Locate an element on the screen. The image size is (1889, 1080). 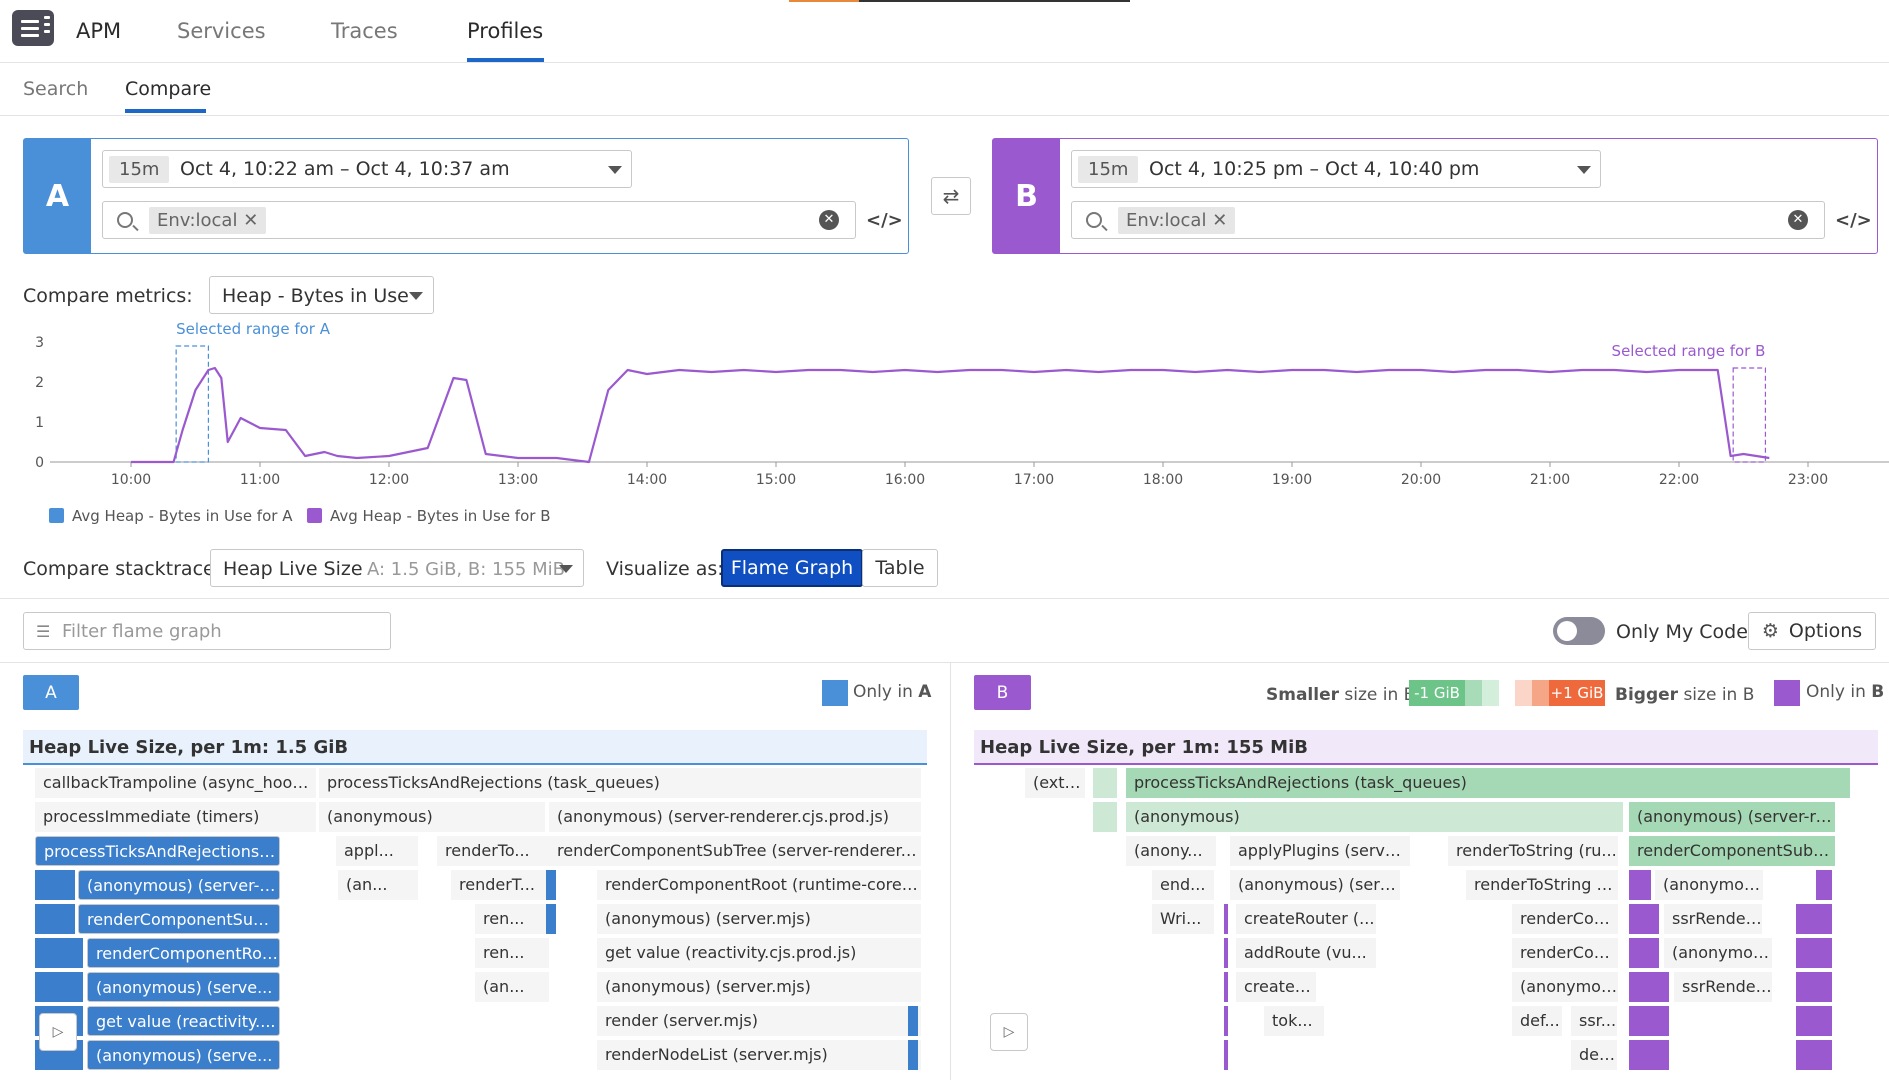
timerange-picker-a: 15m Oct 4, 10:22 am – Oct 4, 10:37 am is located at coordinates (367, 169).